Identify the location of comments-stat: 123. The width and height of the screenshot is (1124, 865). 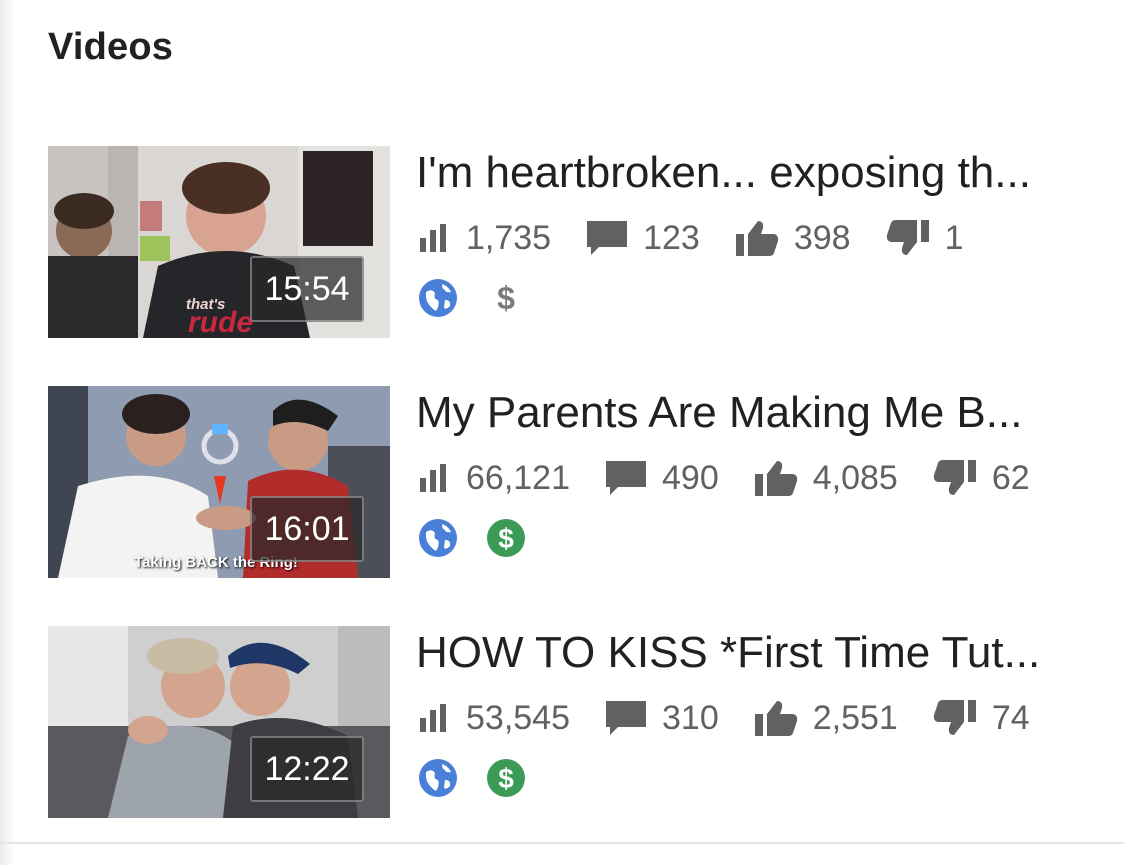
(642, 238).